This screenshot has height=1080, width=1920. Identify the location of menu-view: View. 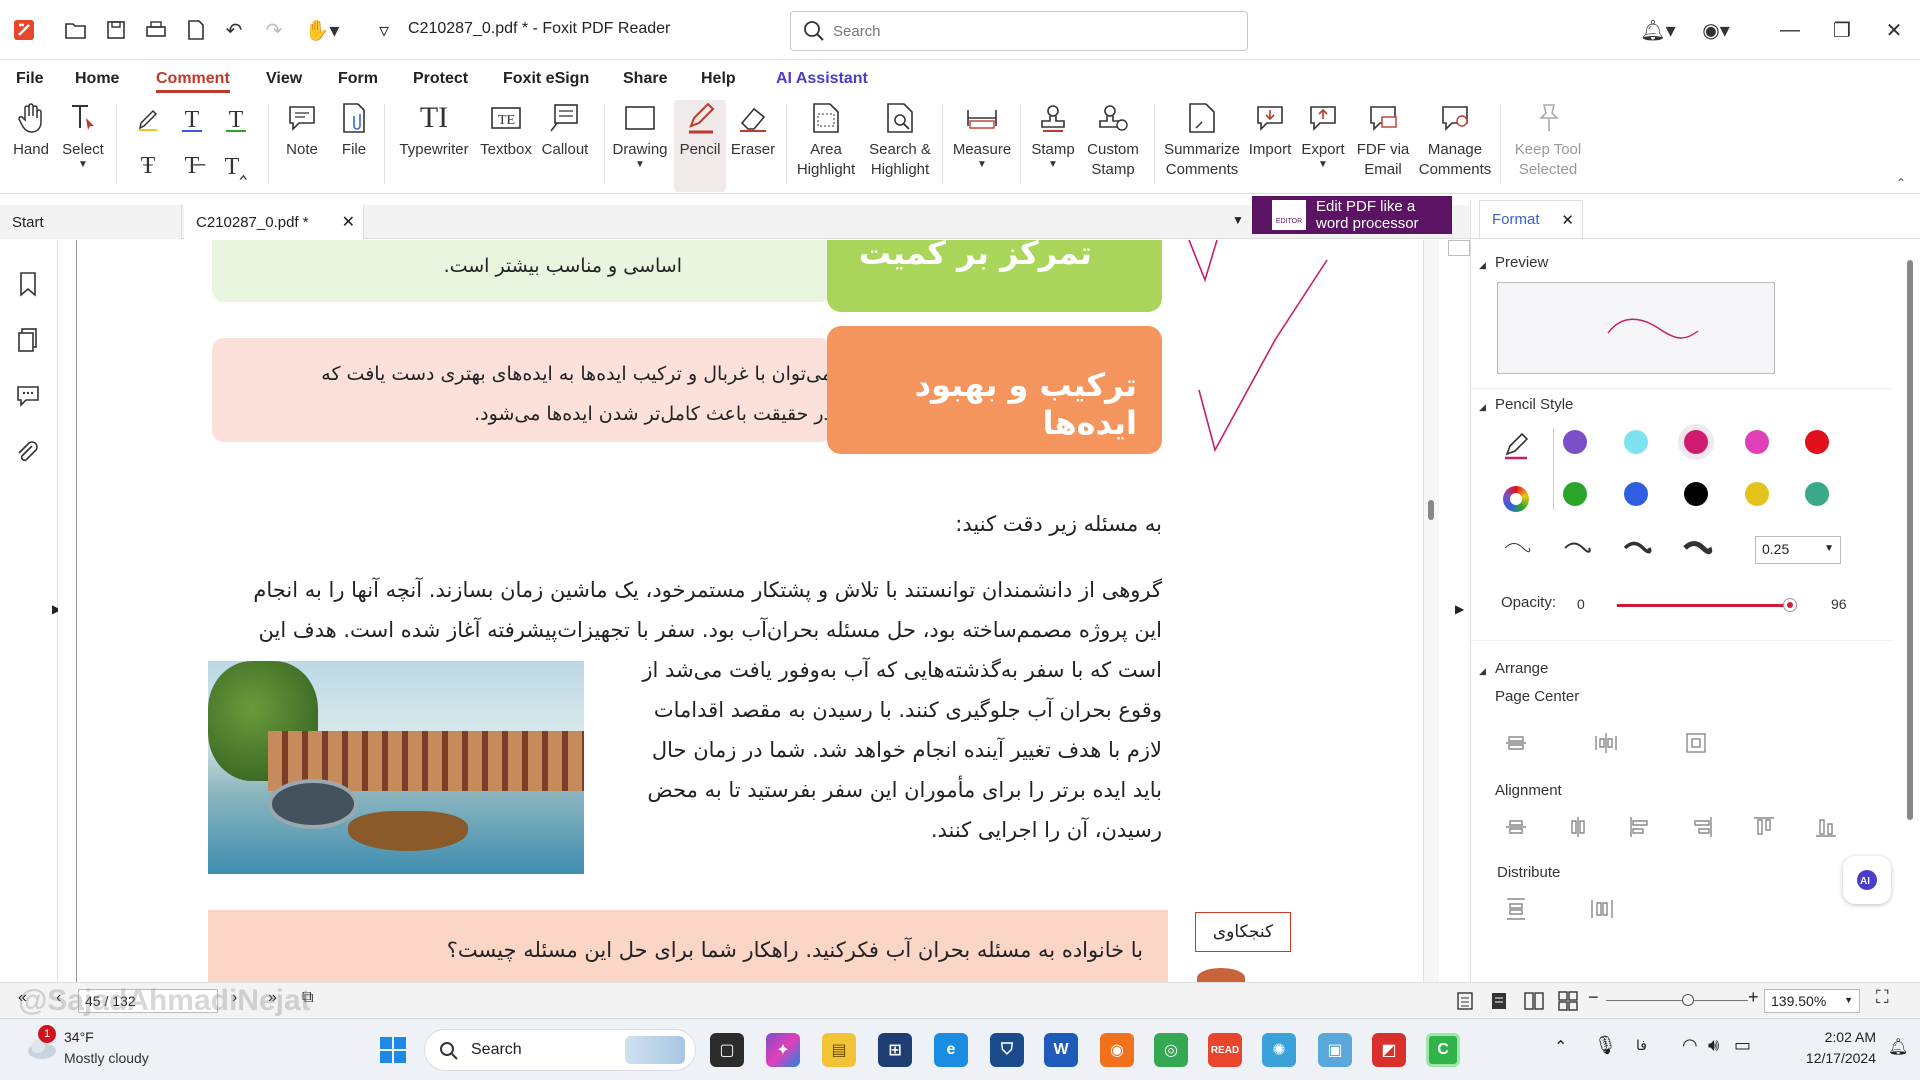
(284, 79).